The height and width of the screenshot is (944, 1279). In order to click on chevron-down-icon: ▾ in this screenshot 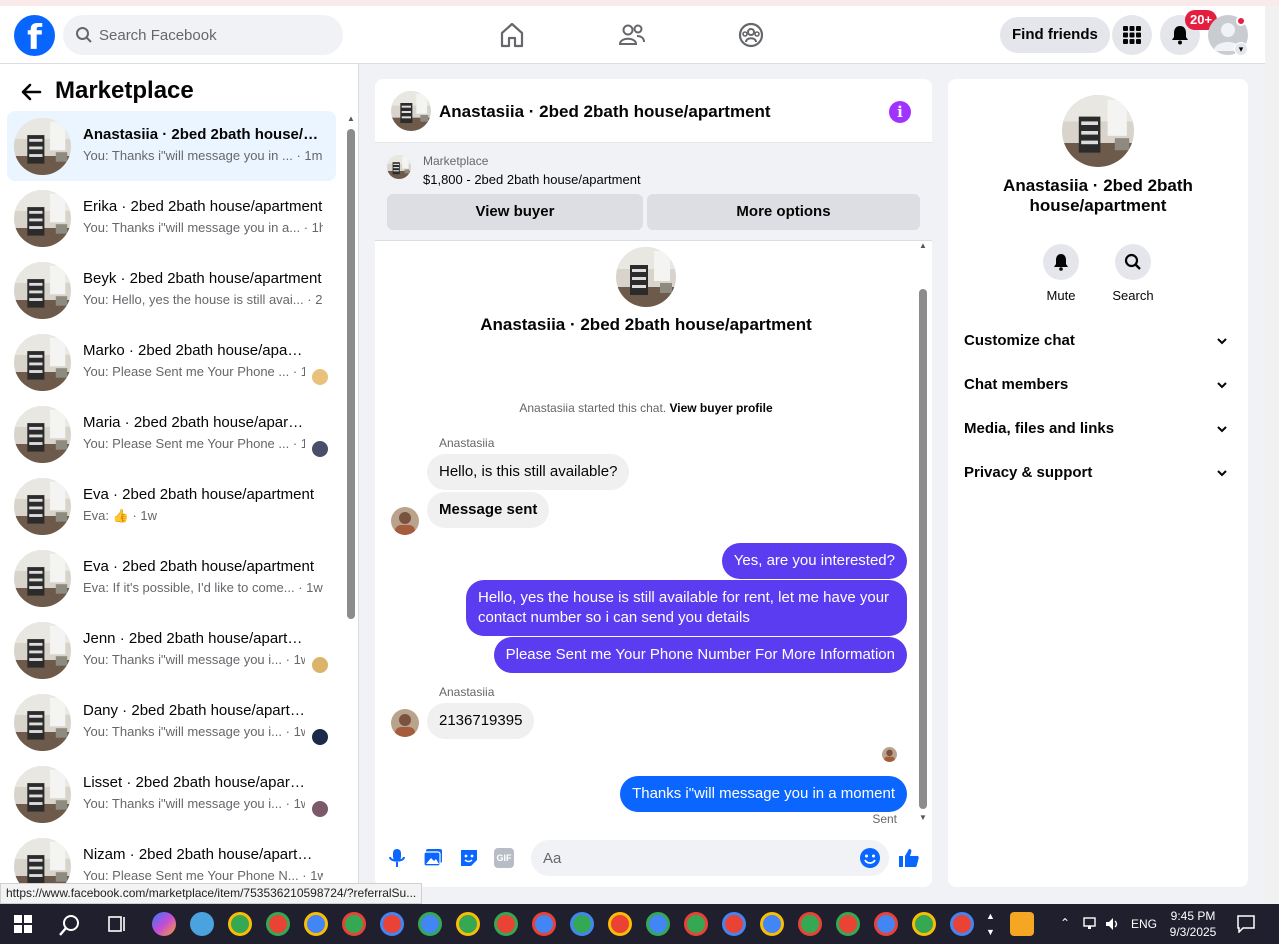, I will do `click(1241, 49)`.